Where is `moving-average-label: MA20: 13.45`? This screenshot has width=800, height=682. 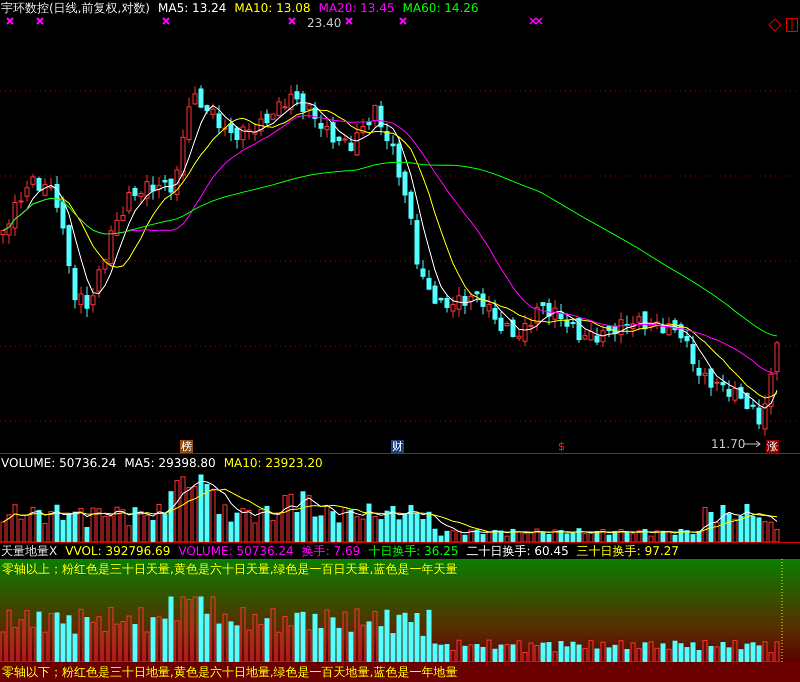
moving-average-label: MA20: 13.45 is located at coordinates (356, 8).